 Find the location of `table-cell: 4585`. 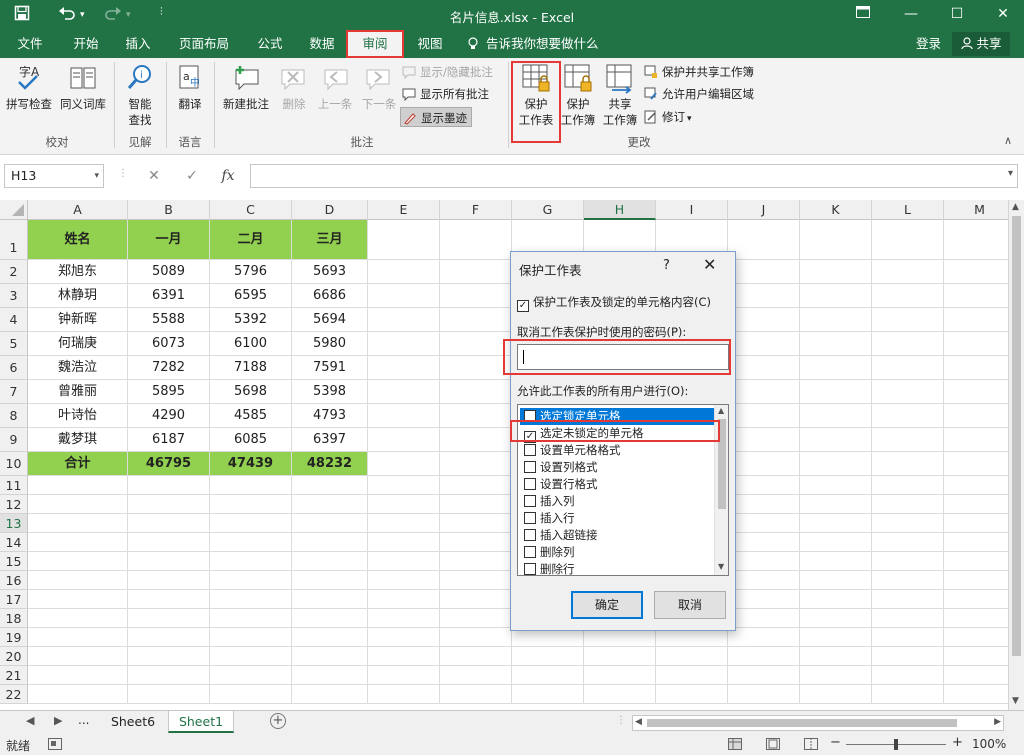

table-cell: 4585 is located at coordinates (251, 416).